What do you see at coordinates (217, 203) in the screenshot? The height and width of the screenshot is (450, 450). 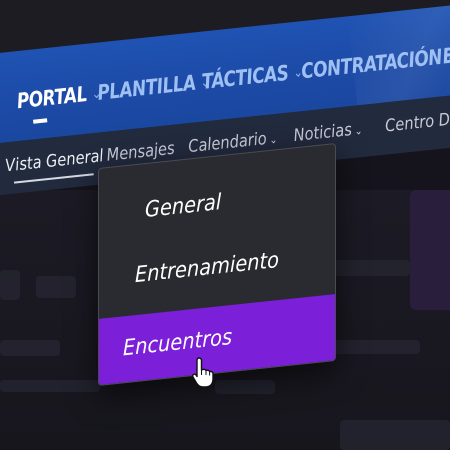 I see `dropdown-item-general: General` at bounding box center [217, 203].